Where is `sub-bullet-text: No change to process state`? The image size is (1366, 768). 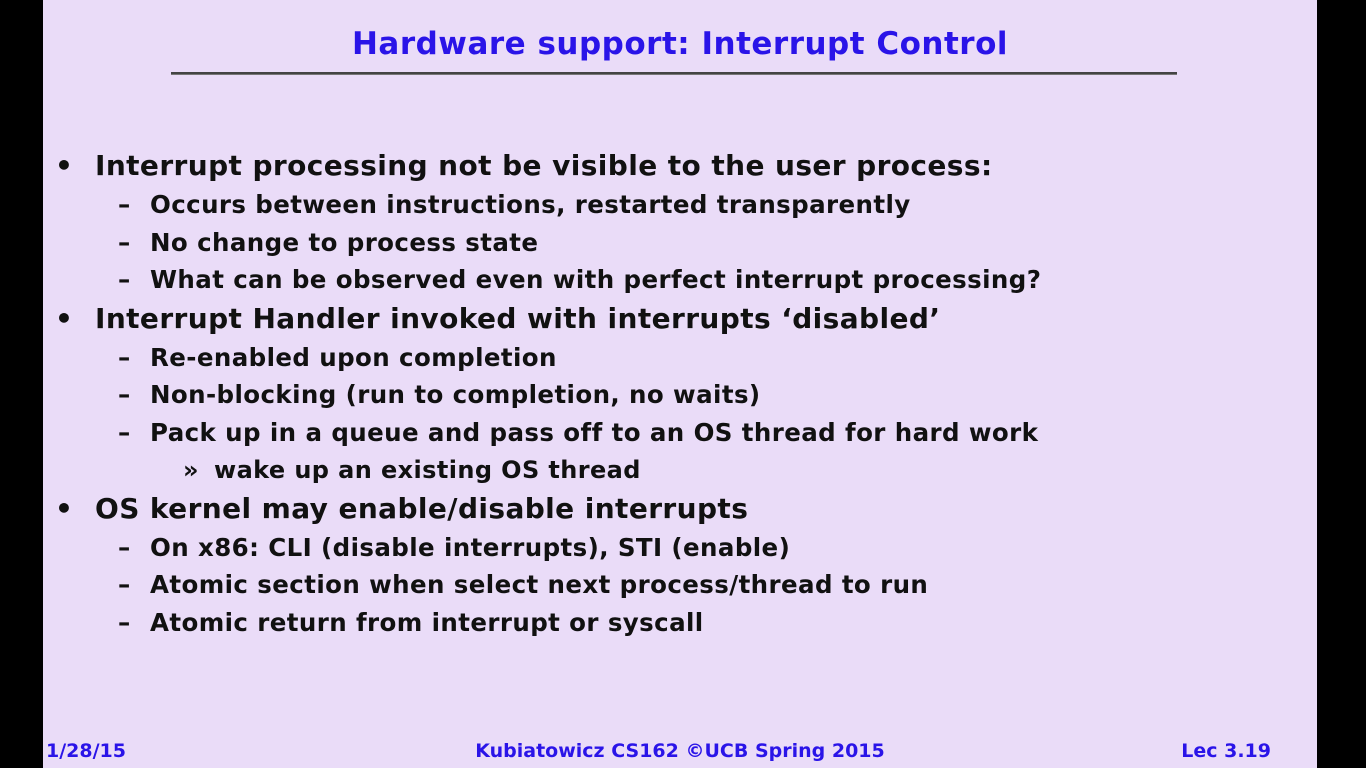 sub-bullet-text: No change to process state is located at coordinates (344, 242).